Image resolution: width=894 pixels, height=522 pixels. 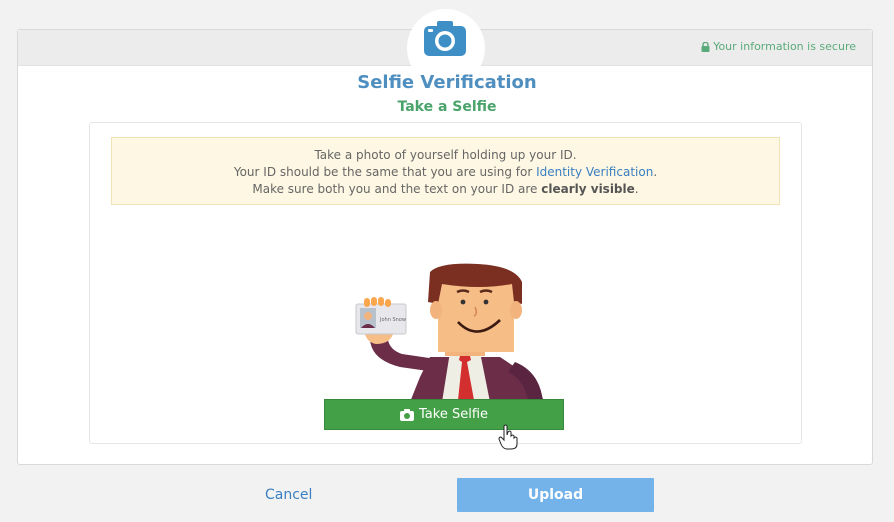 What do you see at coordinates (288, 495) in the screenshot?
I see `cancel-link: Cancel` at bounding box center [288, 495].